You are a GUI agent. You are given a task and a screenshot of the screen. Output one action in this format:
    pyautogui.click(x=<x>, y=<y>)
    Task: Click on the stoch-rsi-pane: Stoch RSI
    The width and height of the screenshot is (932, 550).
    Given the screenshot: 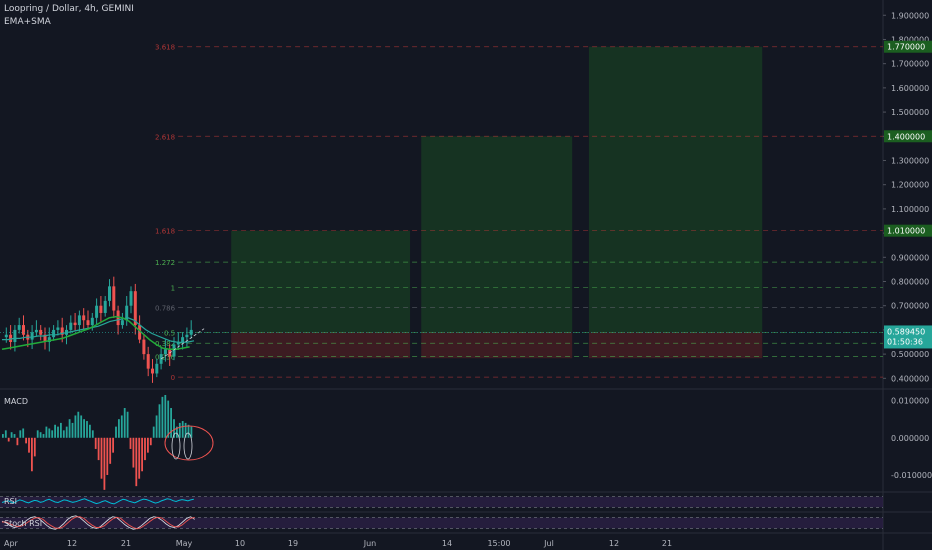 What is the action you would take?
    pyautogui.click(x=441, y=522)
    